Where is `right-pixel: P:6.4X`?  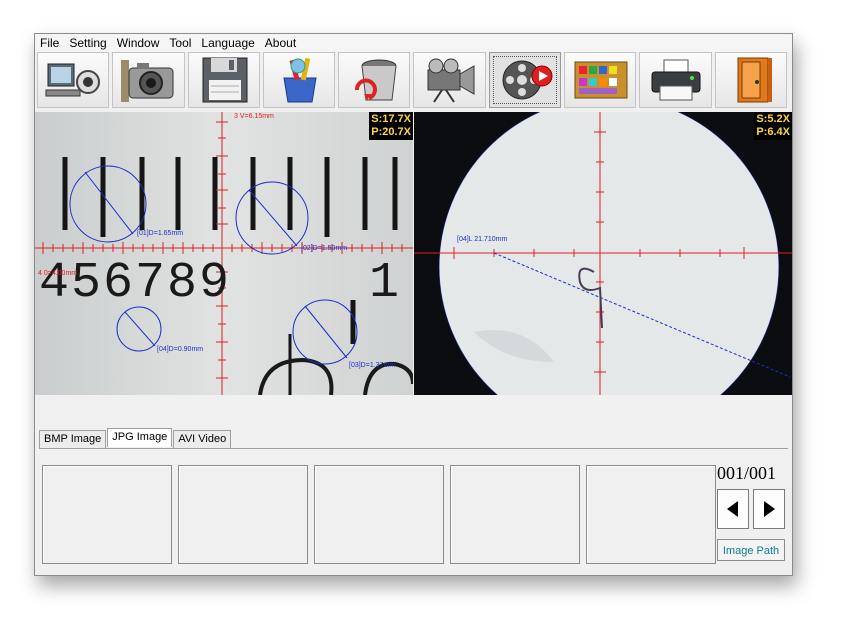
right-pixel: P:6.4X is located at coordinates (773, 132).